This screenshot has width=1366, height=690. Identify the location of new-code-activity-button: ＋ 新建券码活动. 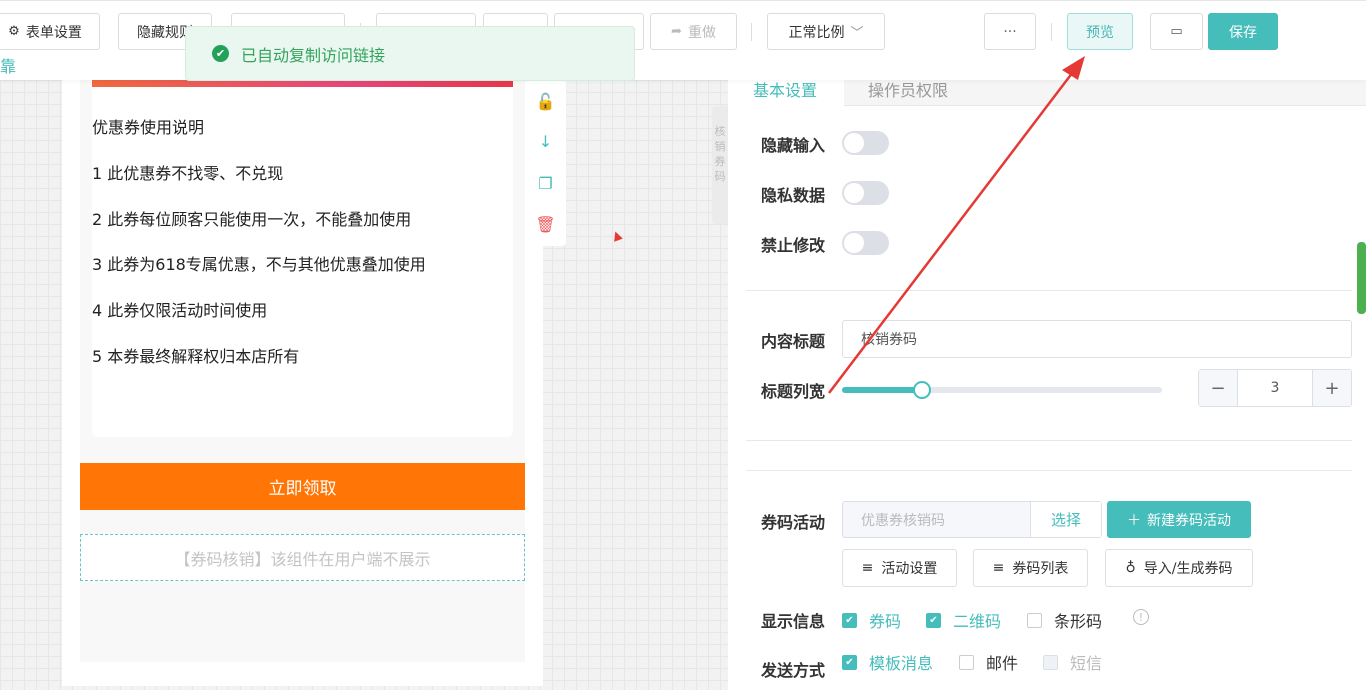
(1179, 519).